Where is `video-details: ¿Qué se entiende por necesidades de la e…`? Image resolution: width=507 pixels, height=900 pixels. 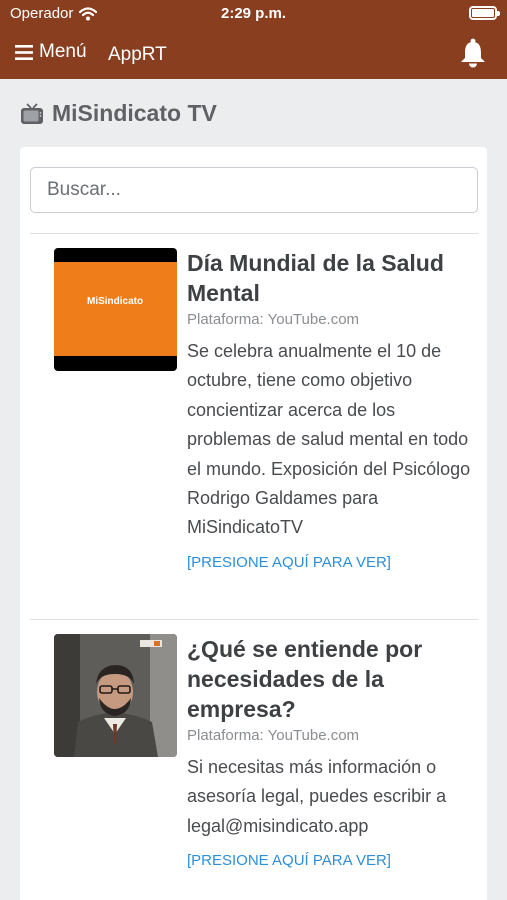
video-details: ¿Qué se entiende por necesidades de la e… is located at coordinates (329, 752).